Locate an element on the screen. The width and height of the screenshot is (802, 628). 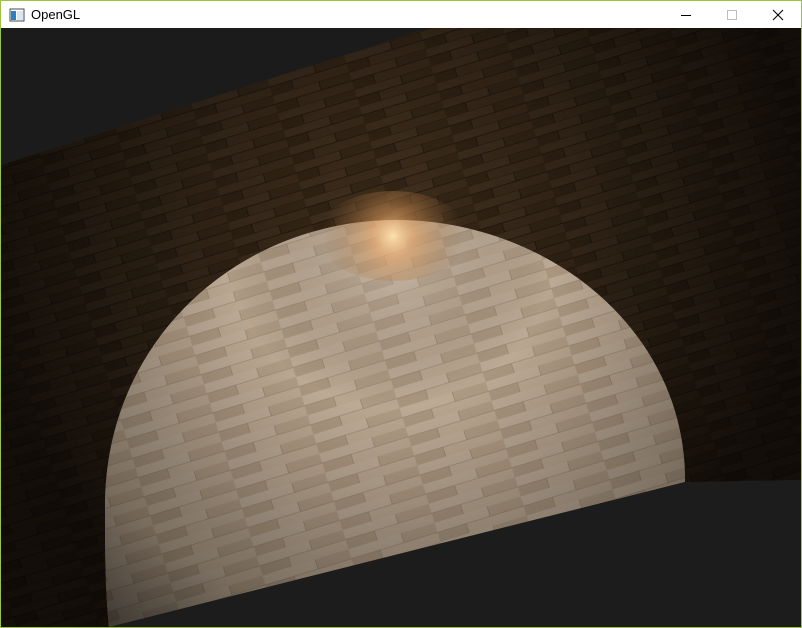
minimize-button is located at coordinates (686, 14).